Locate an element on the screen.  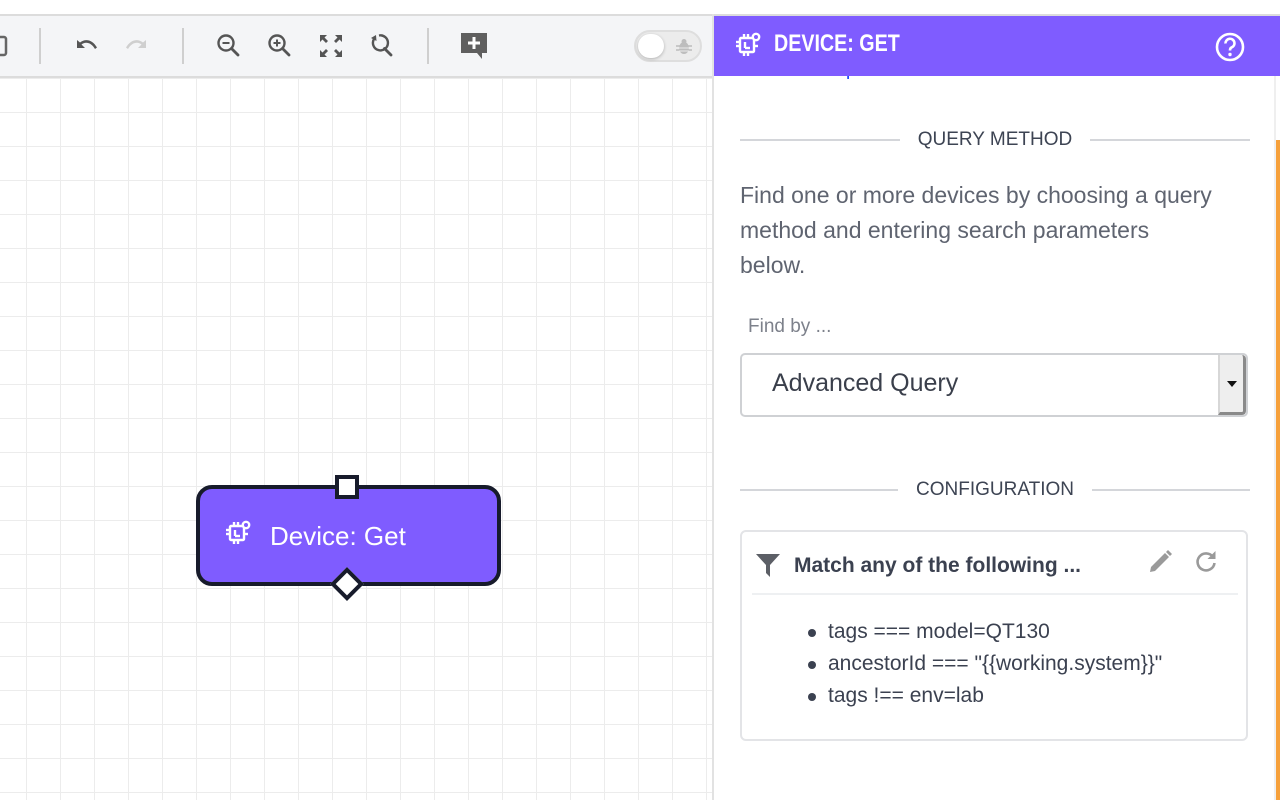
panel-icon is located at coordinates (4, 46).